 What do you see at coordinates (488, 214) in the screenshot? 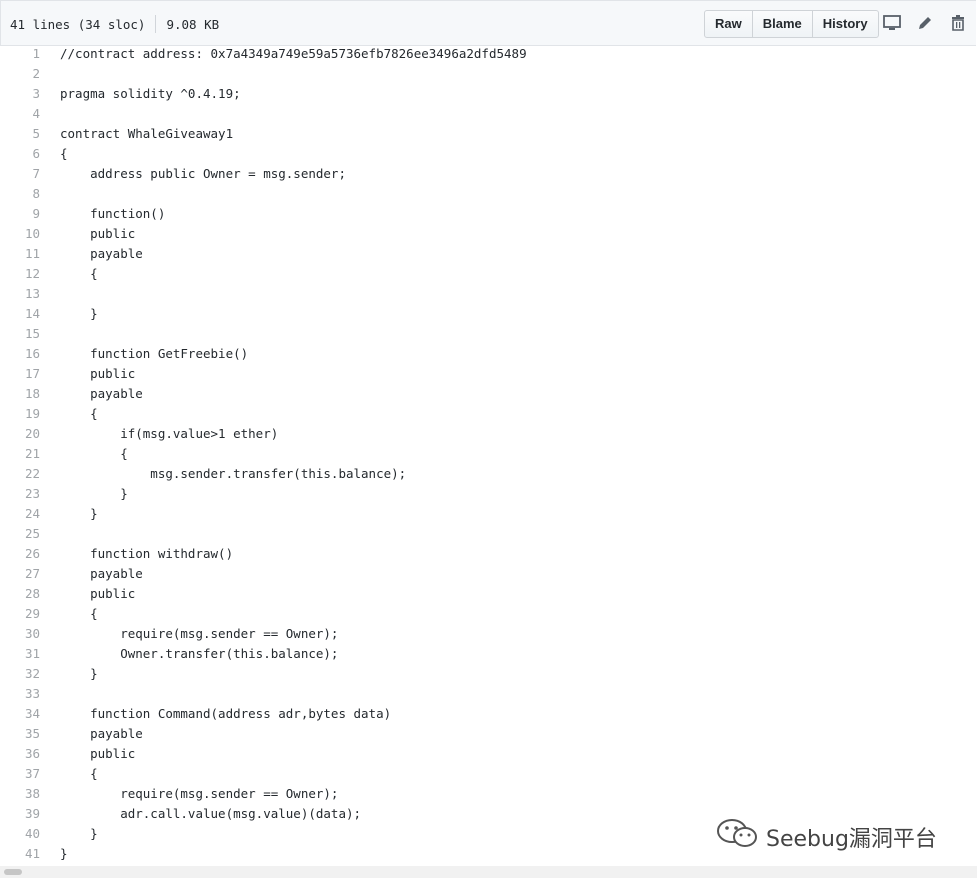
I see `code-line: 9 function()` at bounding box center [488, 214].